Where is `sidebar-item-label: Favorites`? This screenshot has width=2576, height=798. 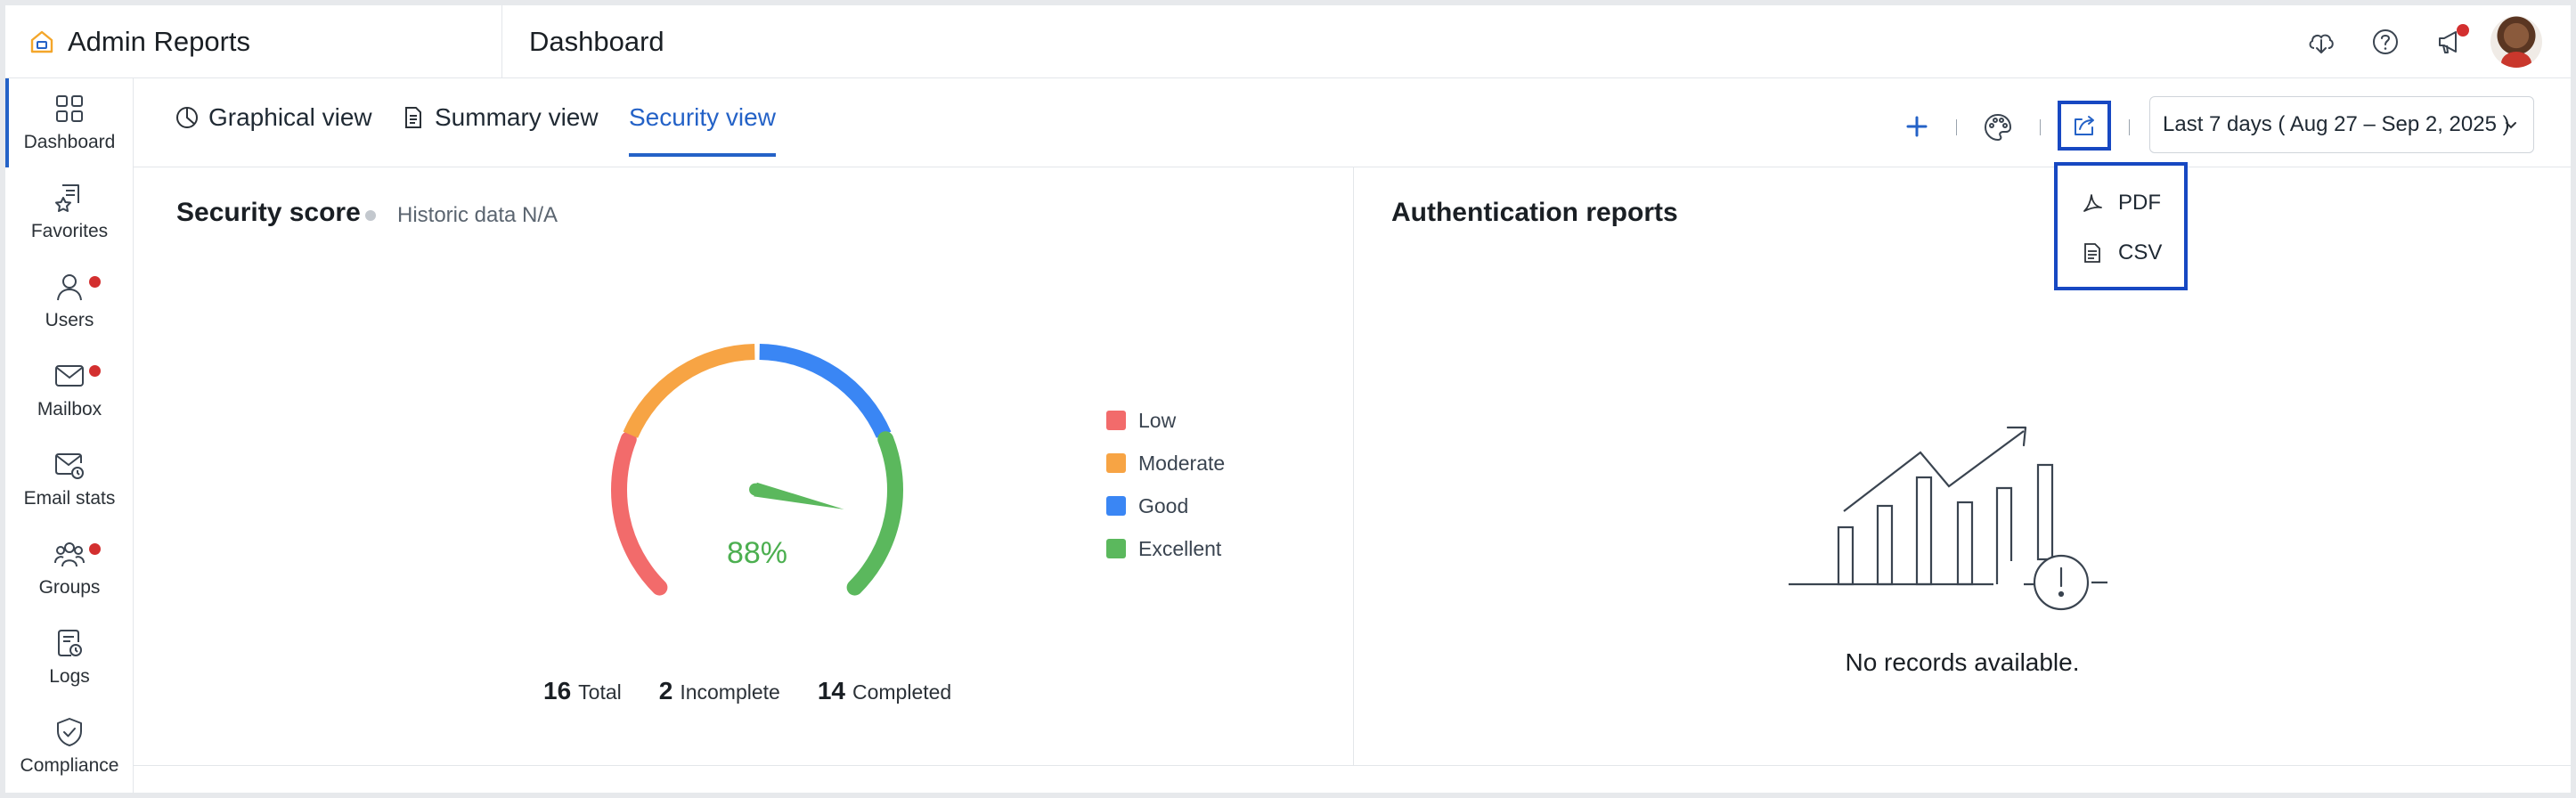
sidebar-item-label: Favorites is located at coordinates (69, 231).